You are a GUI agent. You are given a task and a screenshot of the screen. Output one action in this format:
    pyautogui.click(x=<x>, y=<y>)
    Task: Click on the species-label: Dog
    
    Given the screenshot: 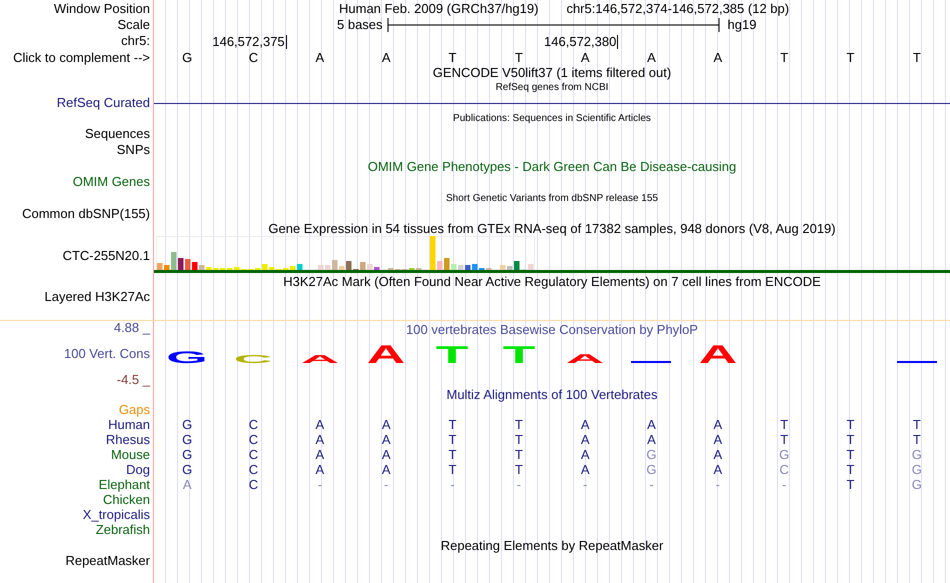 What is the action you would take?
    pyautogui.click(x=138, y=469)
    